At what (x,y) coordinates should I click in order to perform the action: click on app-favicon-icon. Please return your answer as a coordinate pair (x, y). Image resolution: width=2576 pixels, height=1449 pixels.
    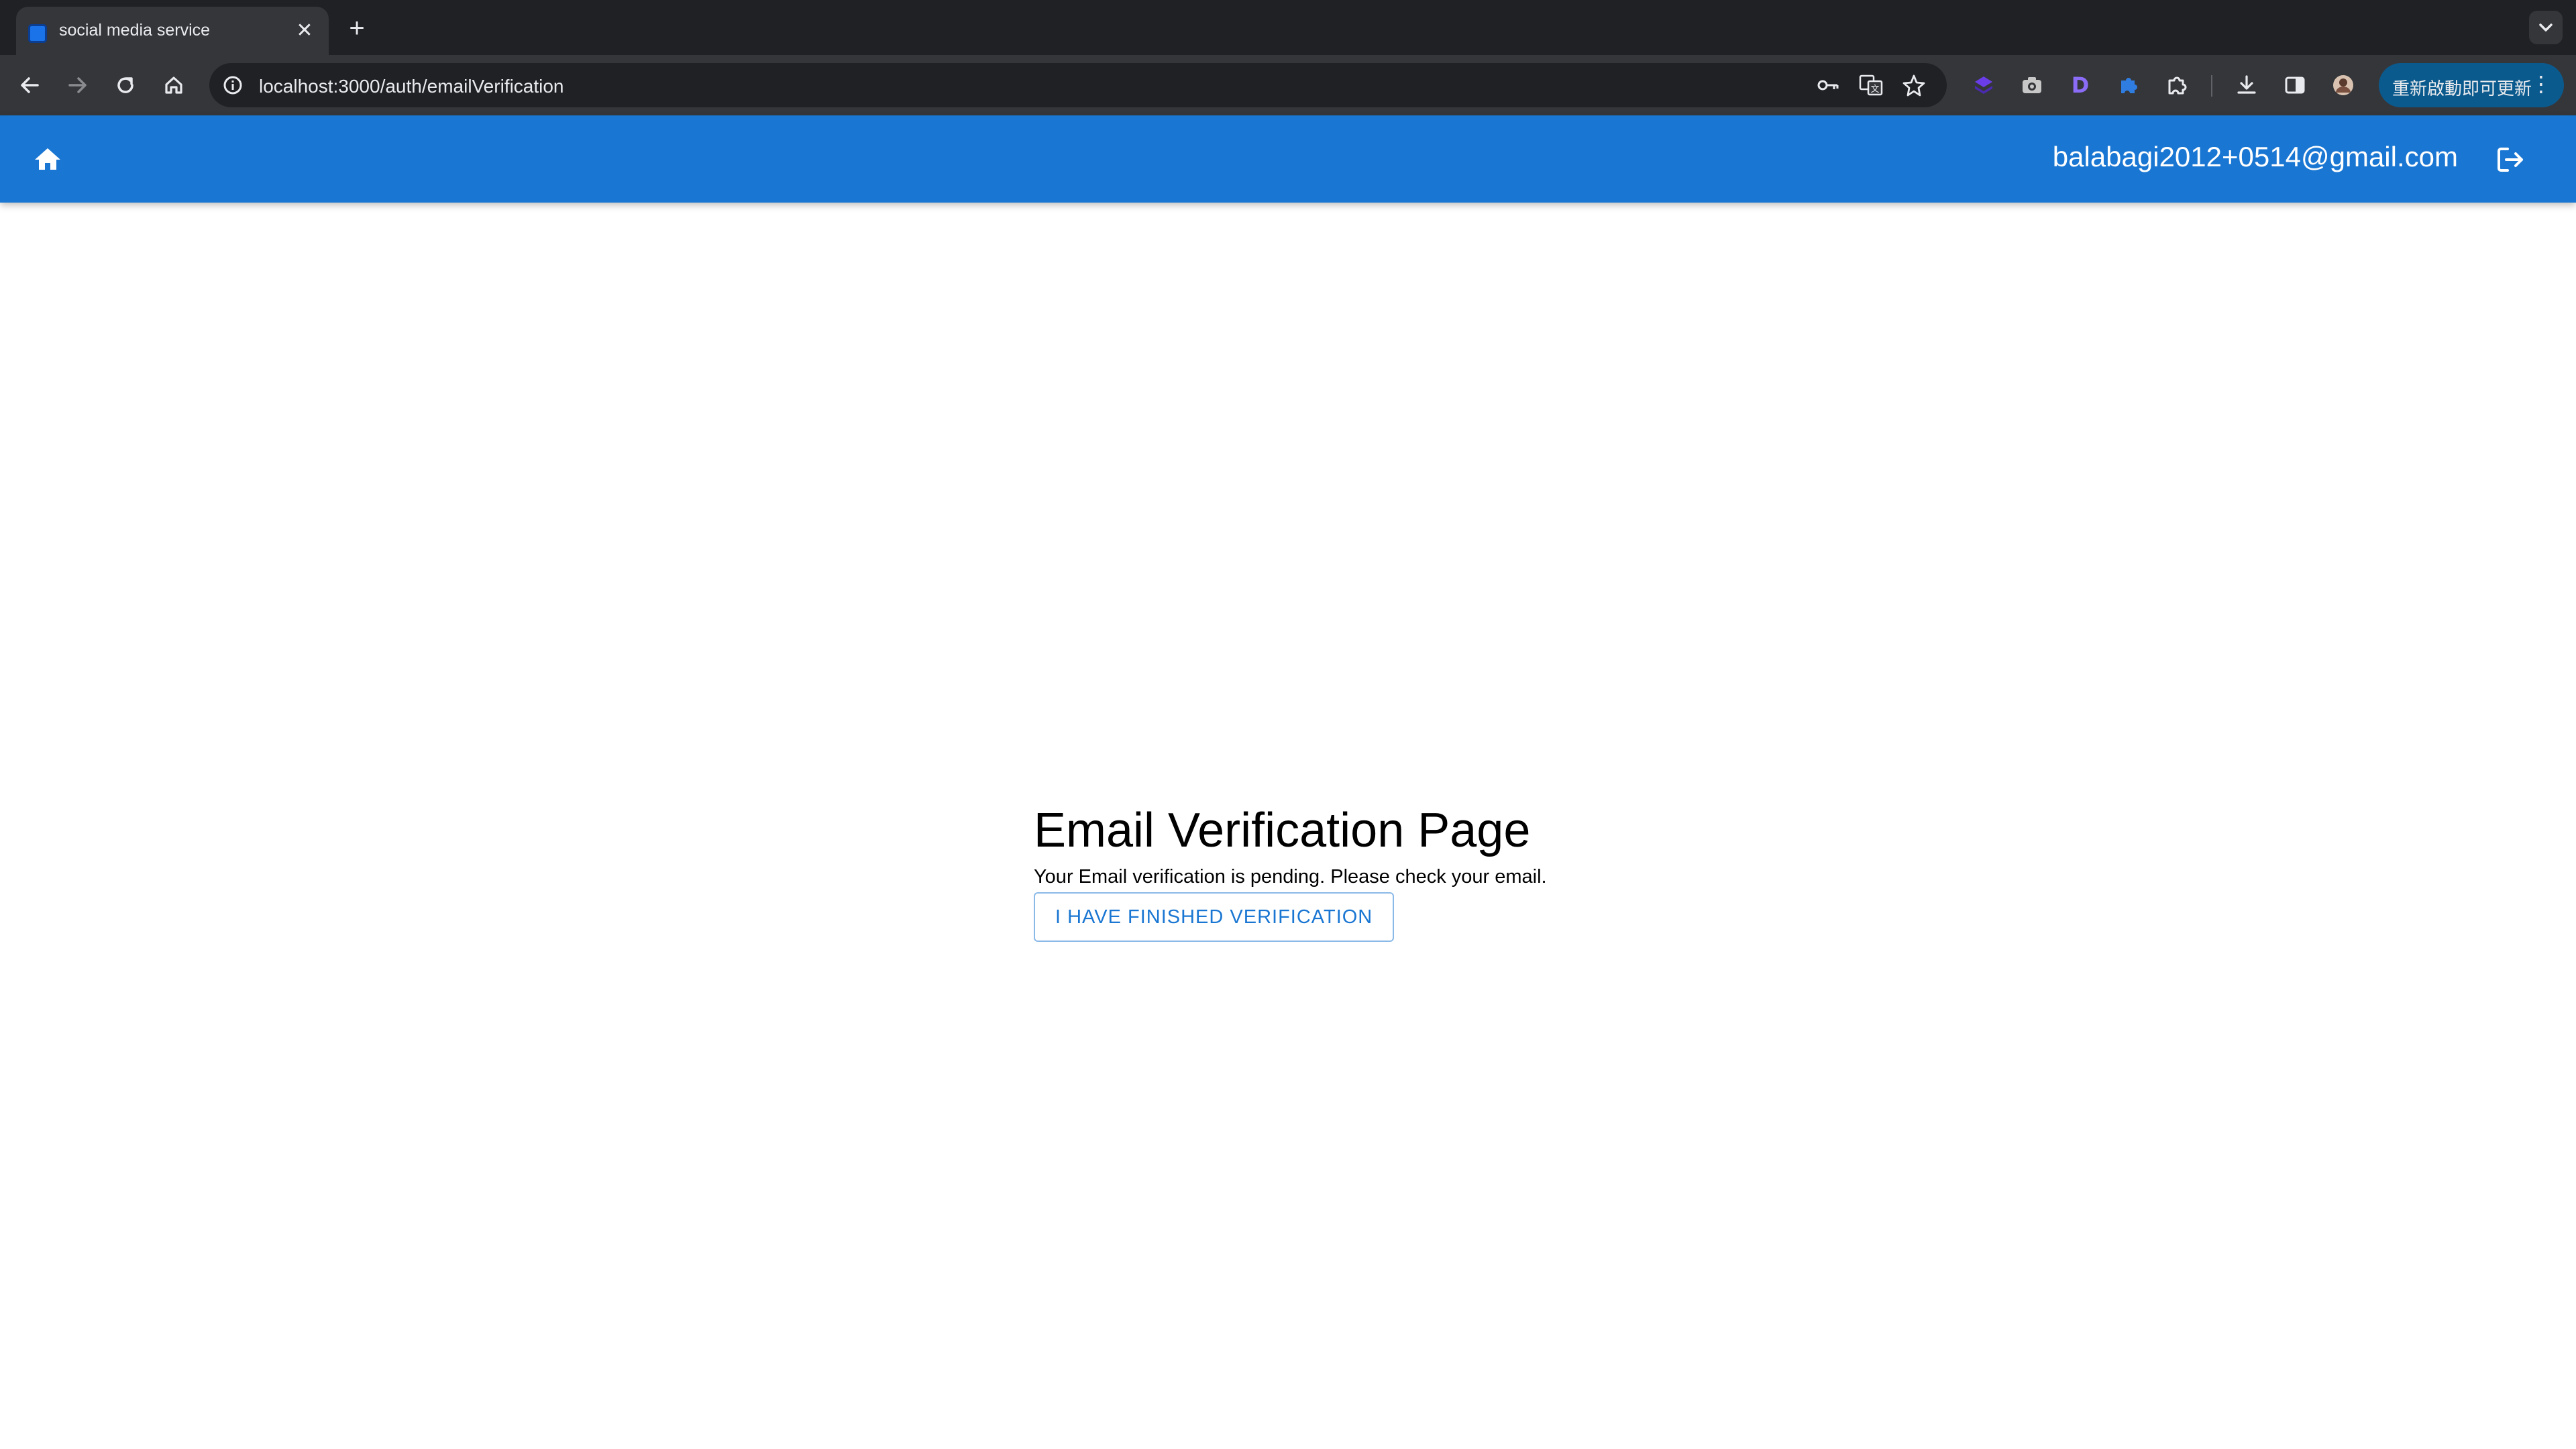
    Looking at the image, I should click on (37, 33).